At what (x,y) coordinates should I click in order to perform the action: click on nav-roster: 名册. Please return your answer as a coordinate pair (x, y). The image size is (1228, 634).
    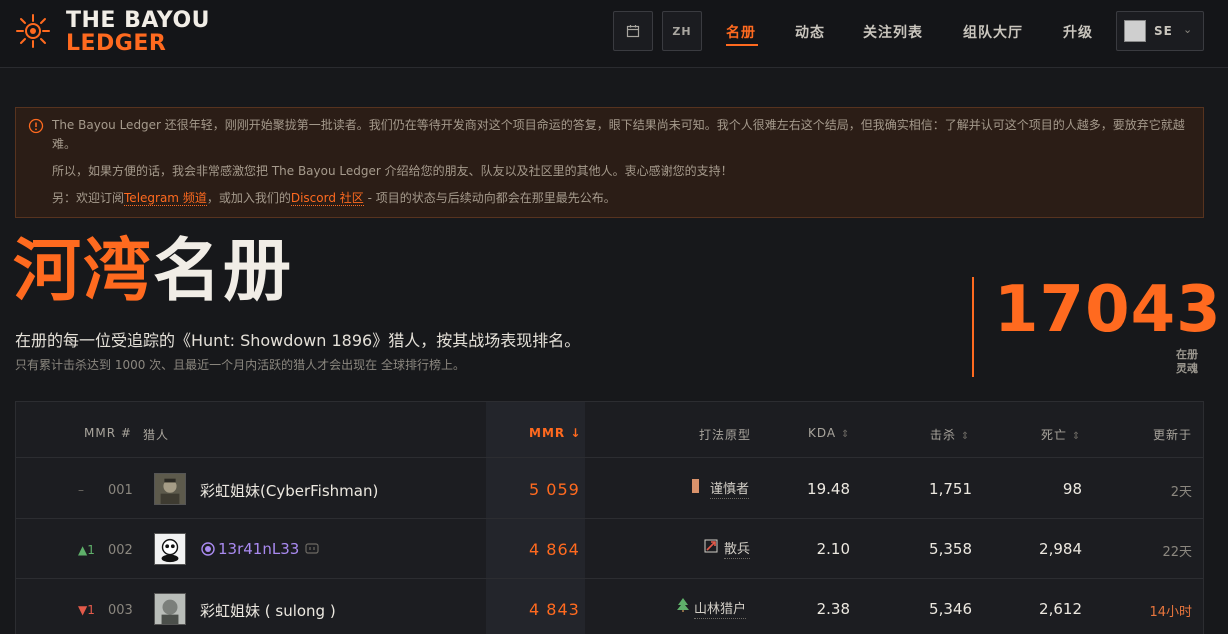
    Looking at the image, I should click on (741, 32).